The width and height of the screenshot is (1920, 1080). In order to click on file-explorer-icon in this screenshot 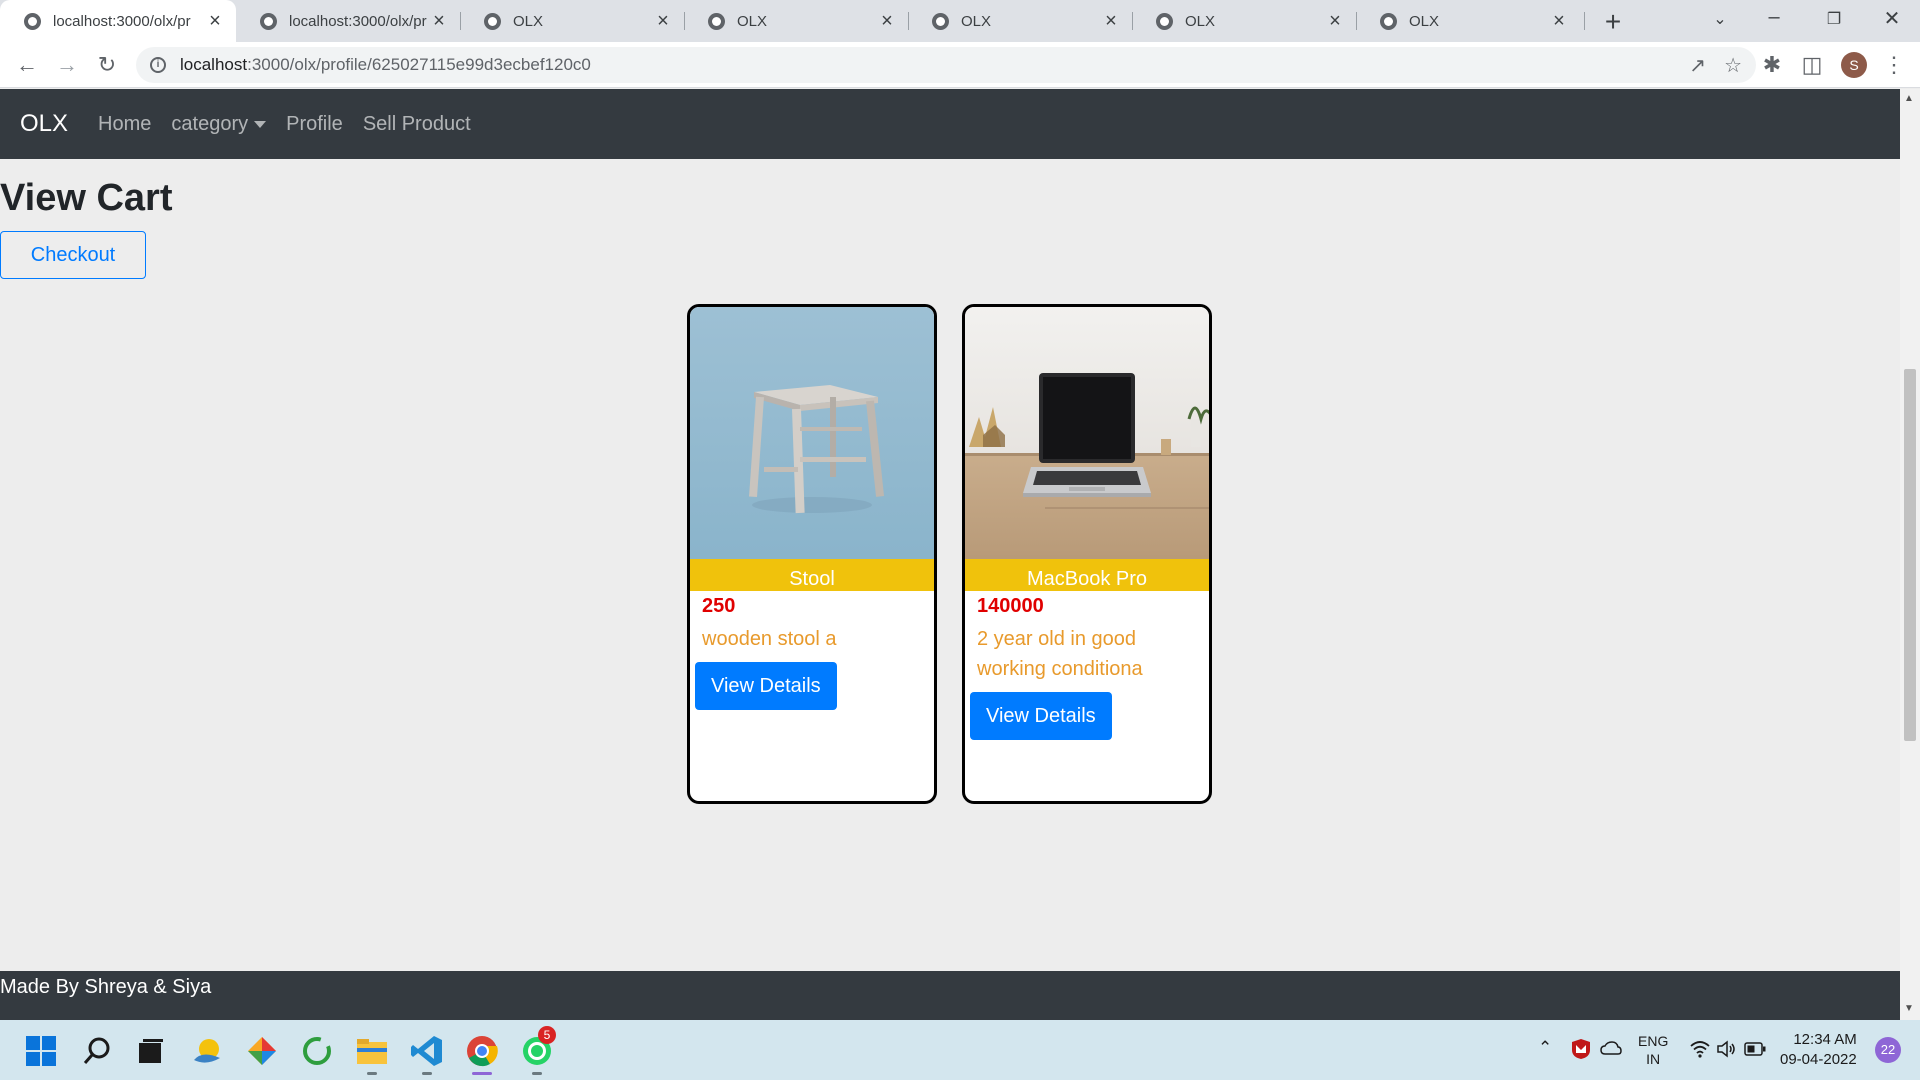, I will do `click(372, 1051)`.